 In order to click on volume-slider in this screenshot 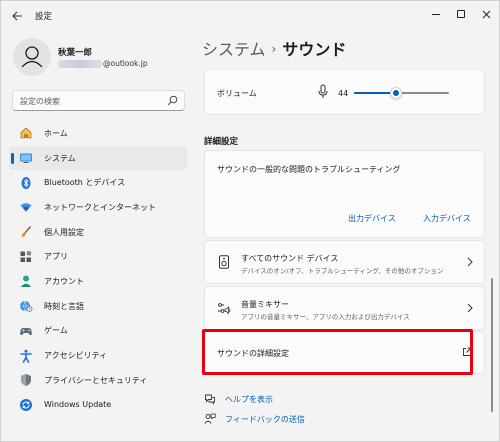, I will do `click(401, 93)`.